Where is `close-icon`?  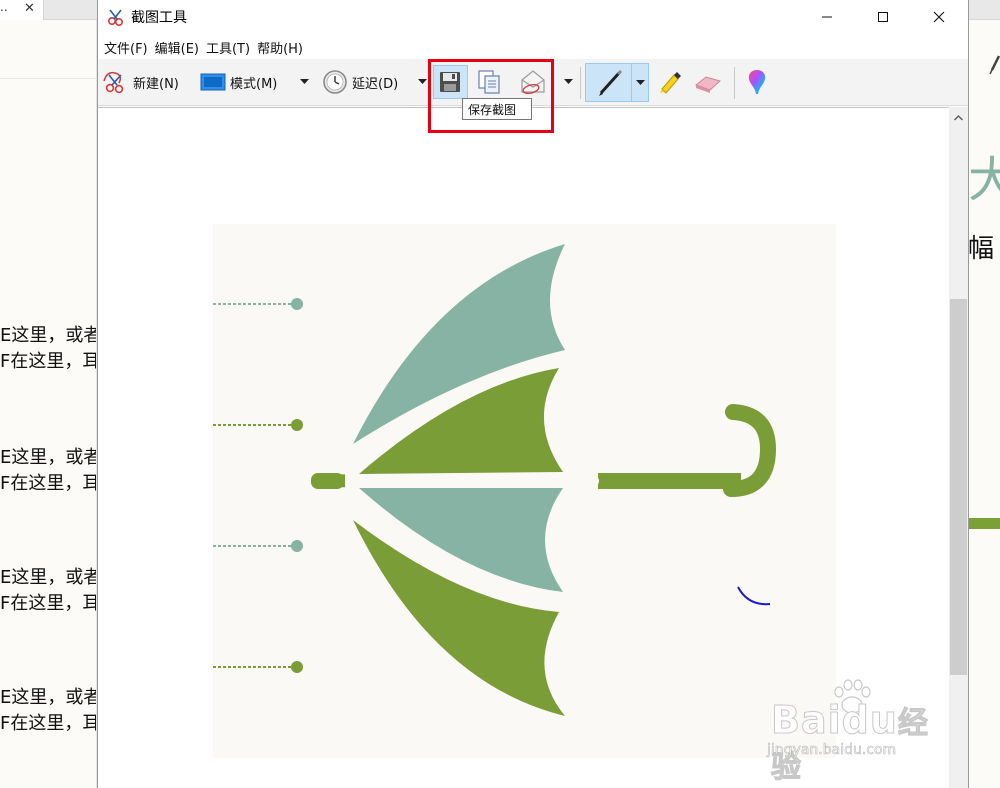 close-icon is located at coordinates (939, 17).